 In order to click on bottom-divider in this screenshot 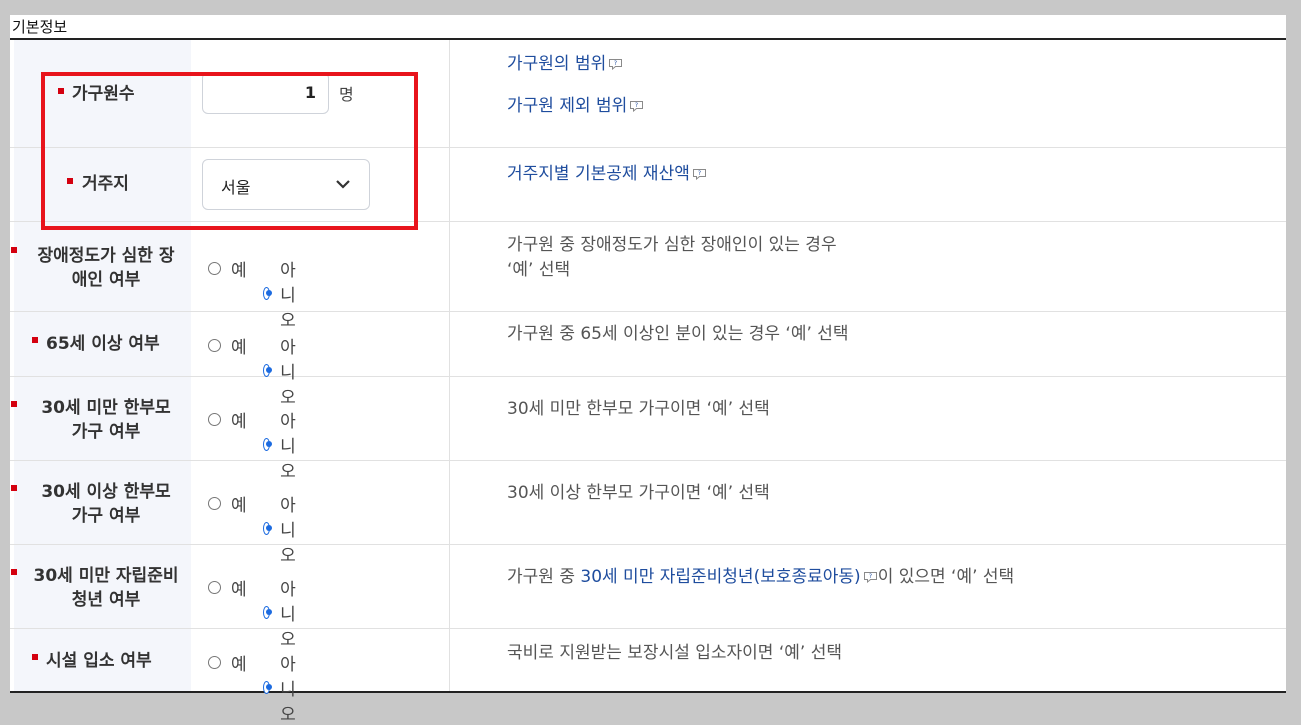, I will do `click(648, 692)`.